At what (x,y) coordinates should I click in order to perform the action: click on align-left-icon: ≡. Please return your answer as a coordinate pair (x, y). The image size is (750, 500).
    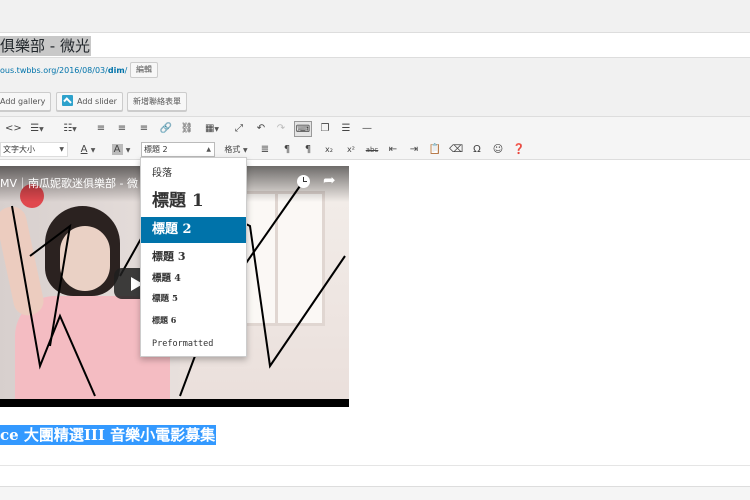
    Looking at the image, I should click on (101, 129).